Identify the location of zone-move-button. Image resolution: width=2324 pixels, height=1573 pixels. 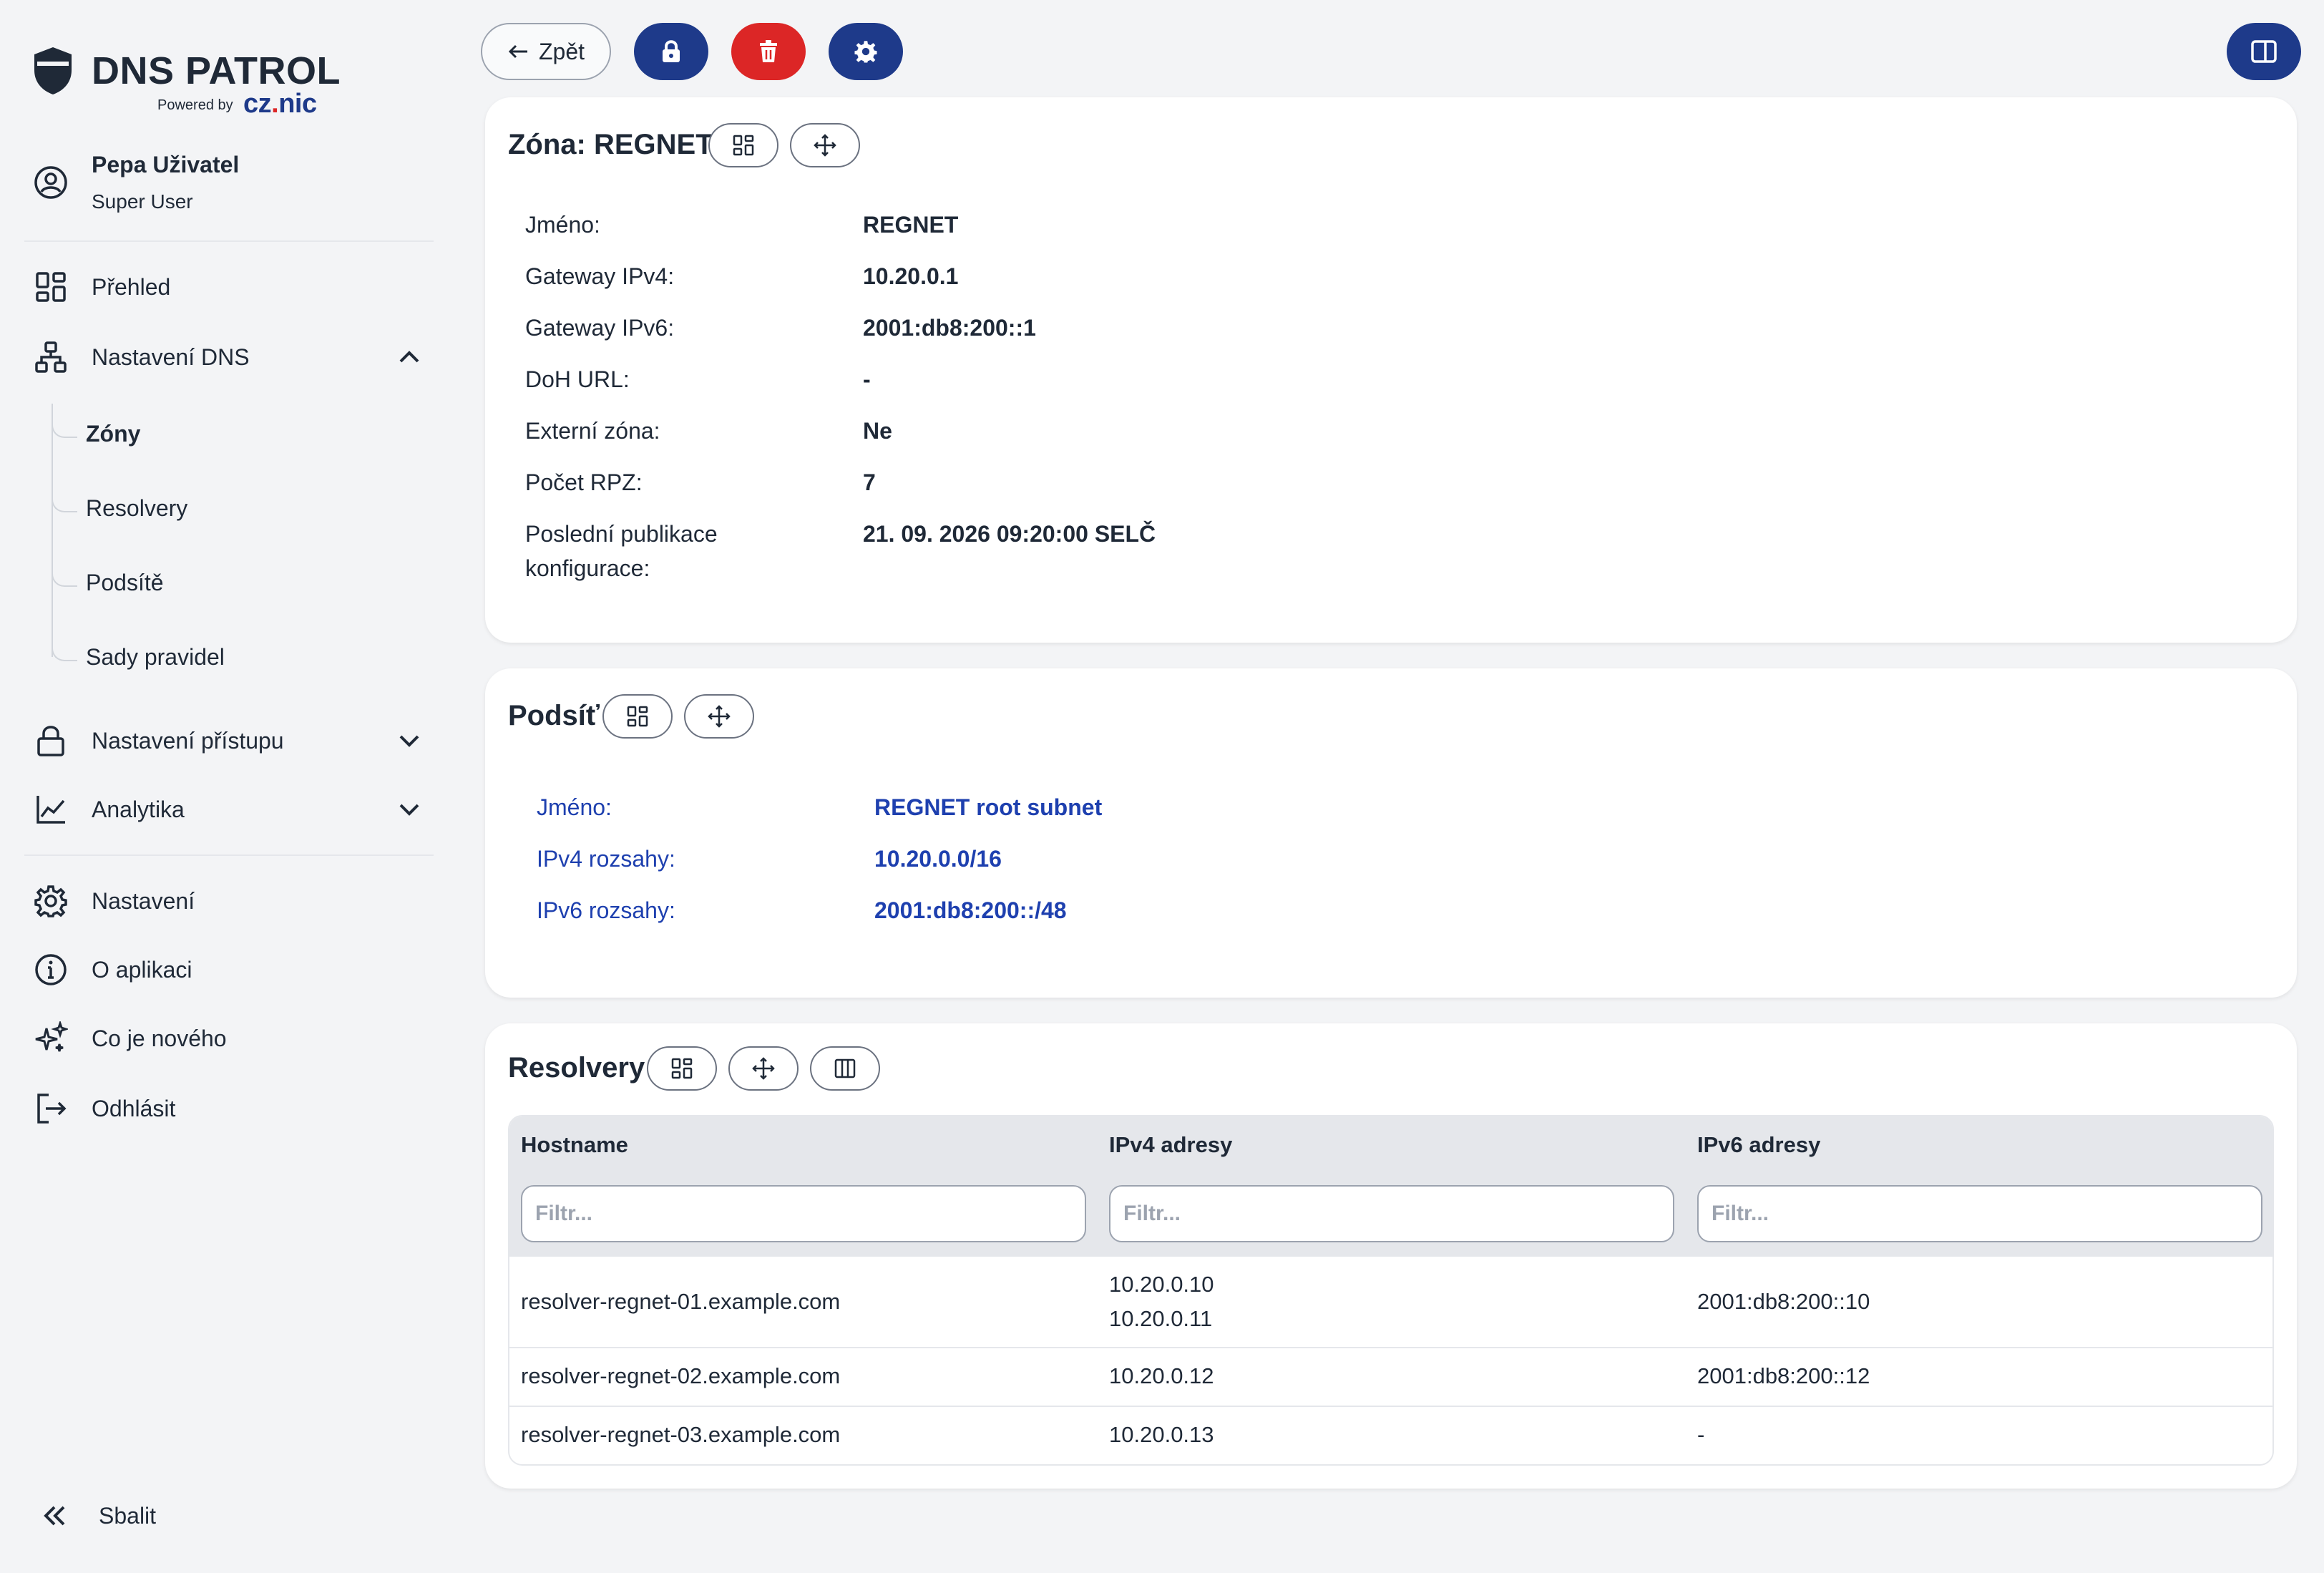
(825, 145).